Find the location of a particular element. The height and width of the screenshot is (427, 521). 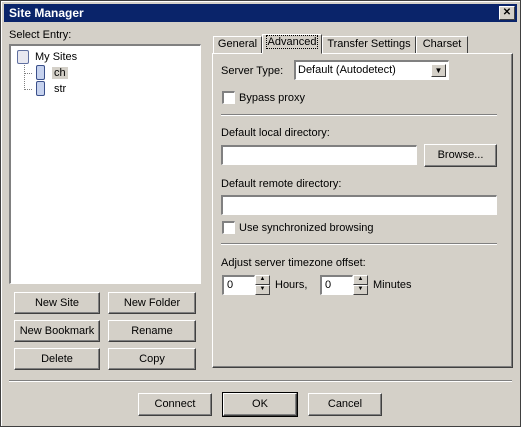

copy-label: Copy is located at coordinates (152, 359).